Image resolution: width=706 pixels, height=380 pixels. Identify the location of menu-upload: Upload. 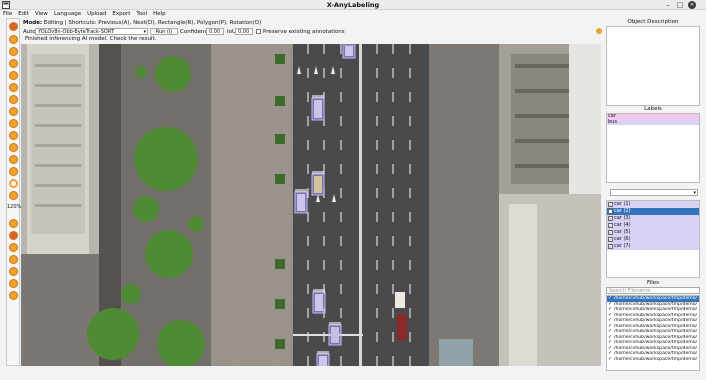
(96, 13).